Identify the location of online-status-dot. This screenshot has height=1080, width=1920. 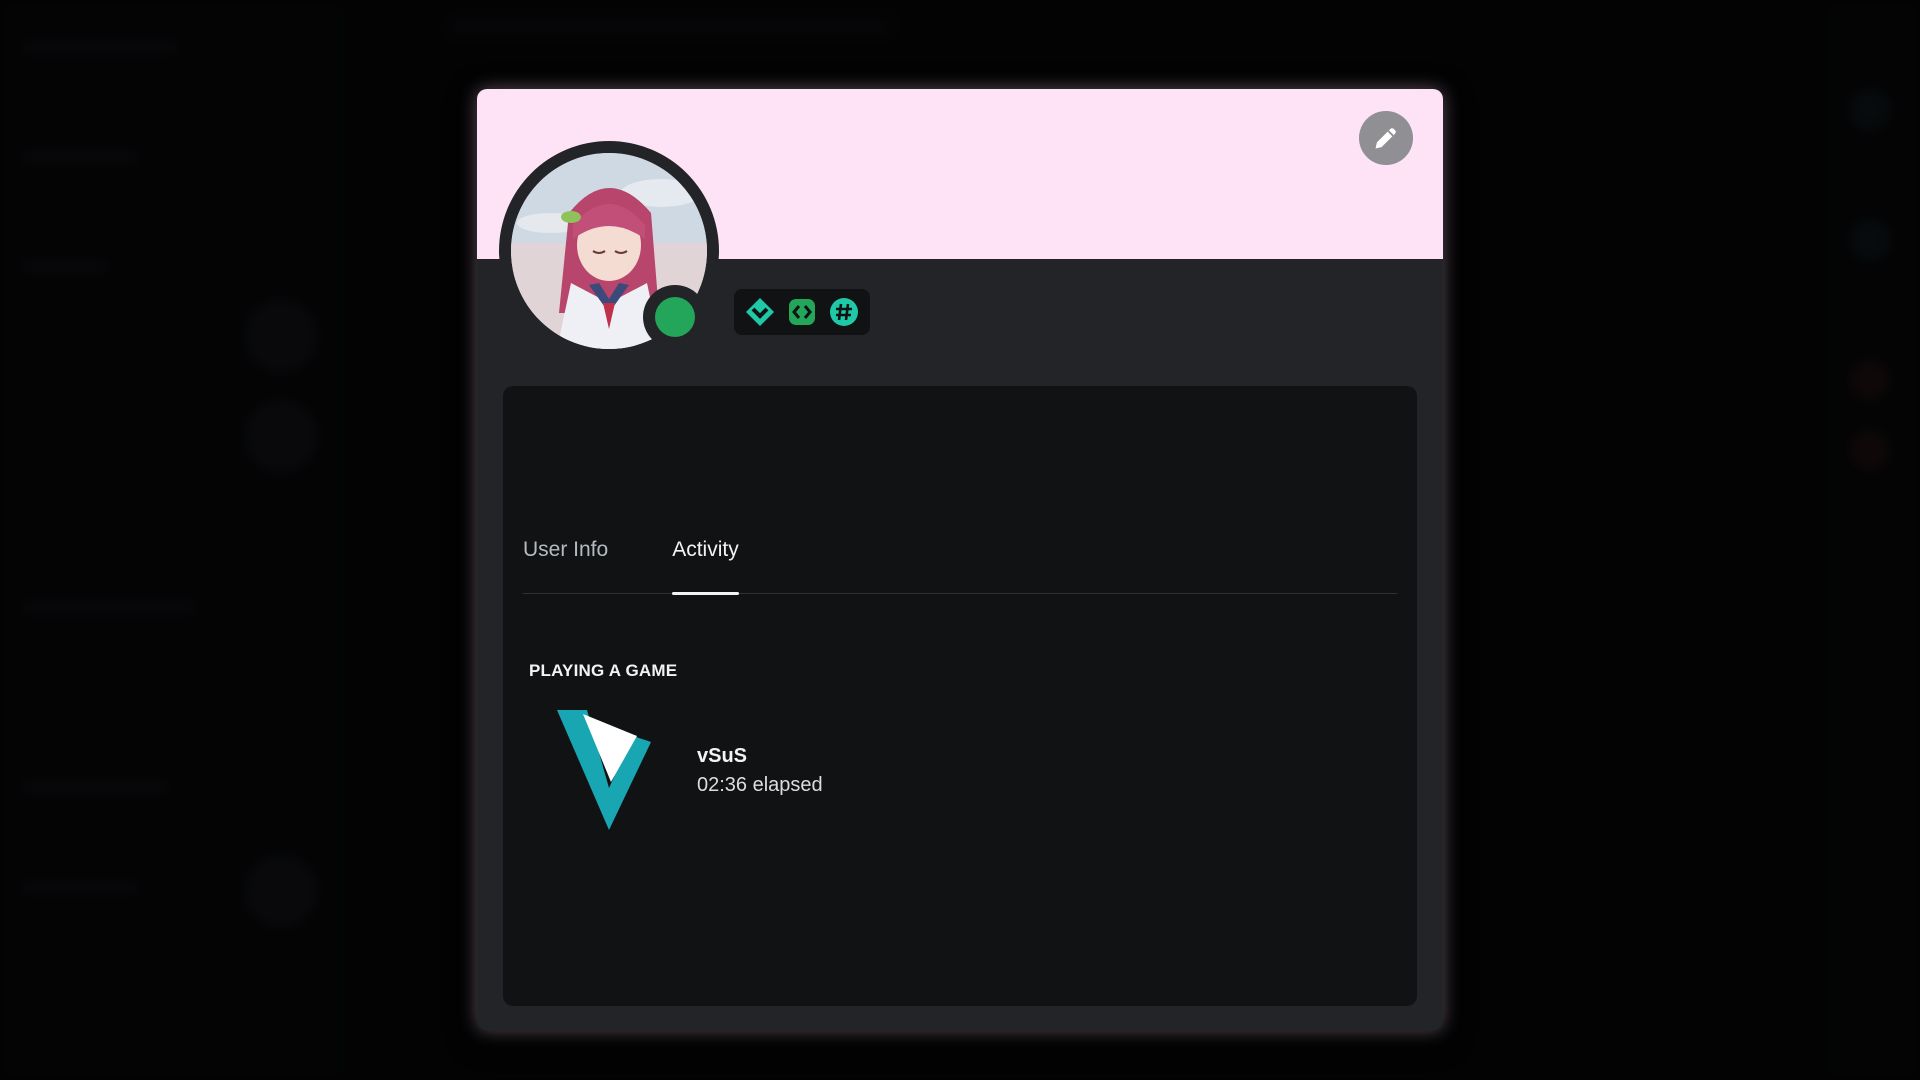
(675, 317).